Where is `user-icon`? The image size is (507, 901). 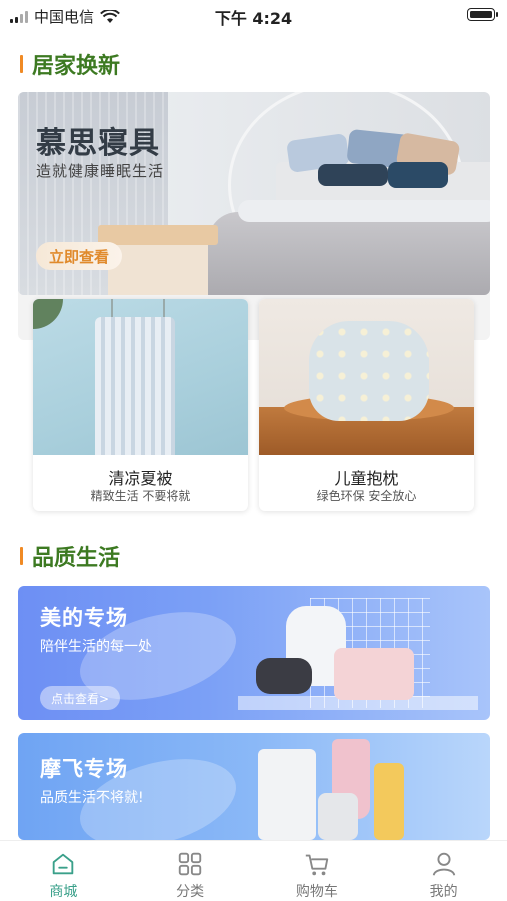
user-icon is located at coordinates (443, 864).